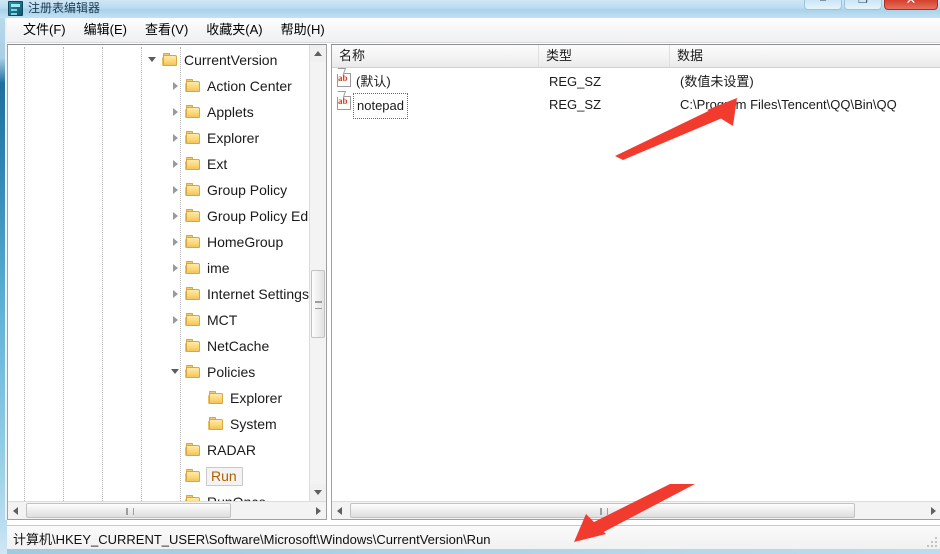  I want to click on window-controls: – ❐ ✕, so click(871, 6).